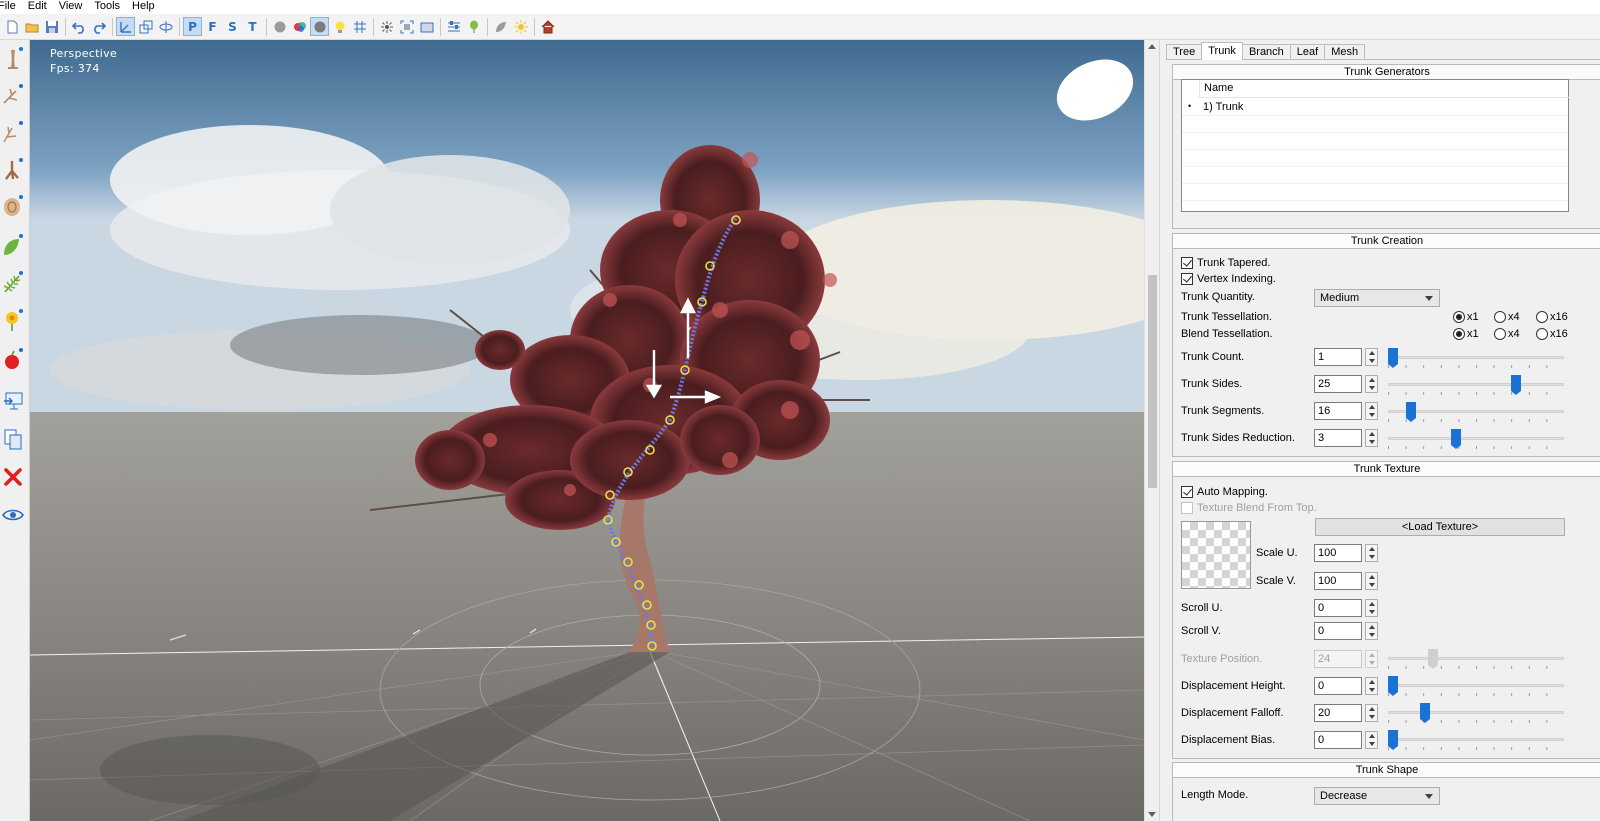 The height and width of the screenshot is (821, 1600). What do you see at coordinates (1345, 52) in the screenshot?
I see `tab-mesh: Mesh` at bounding box center [1345, 52].